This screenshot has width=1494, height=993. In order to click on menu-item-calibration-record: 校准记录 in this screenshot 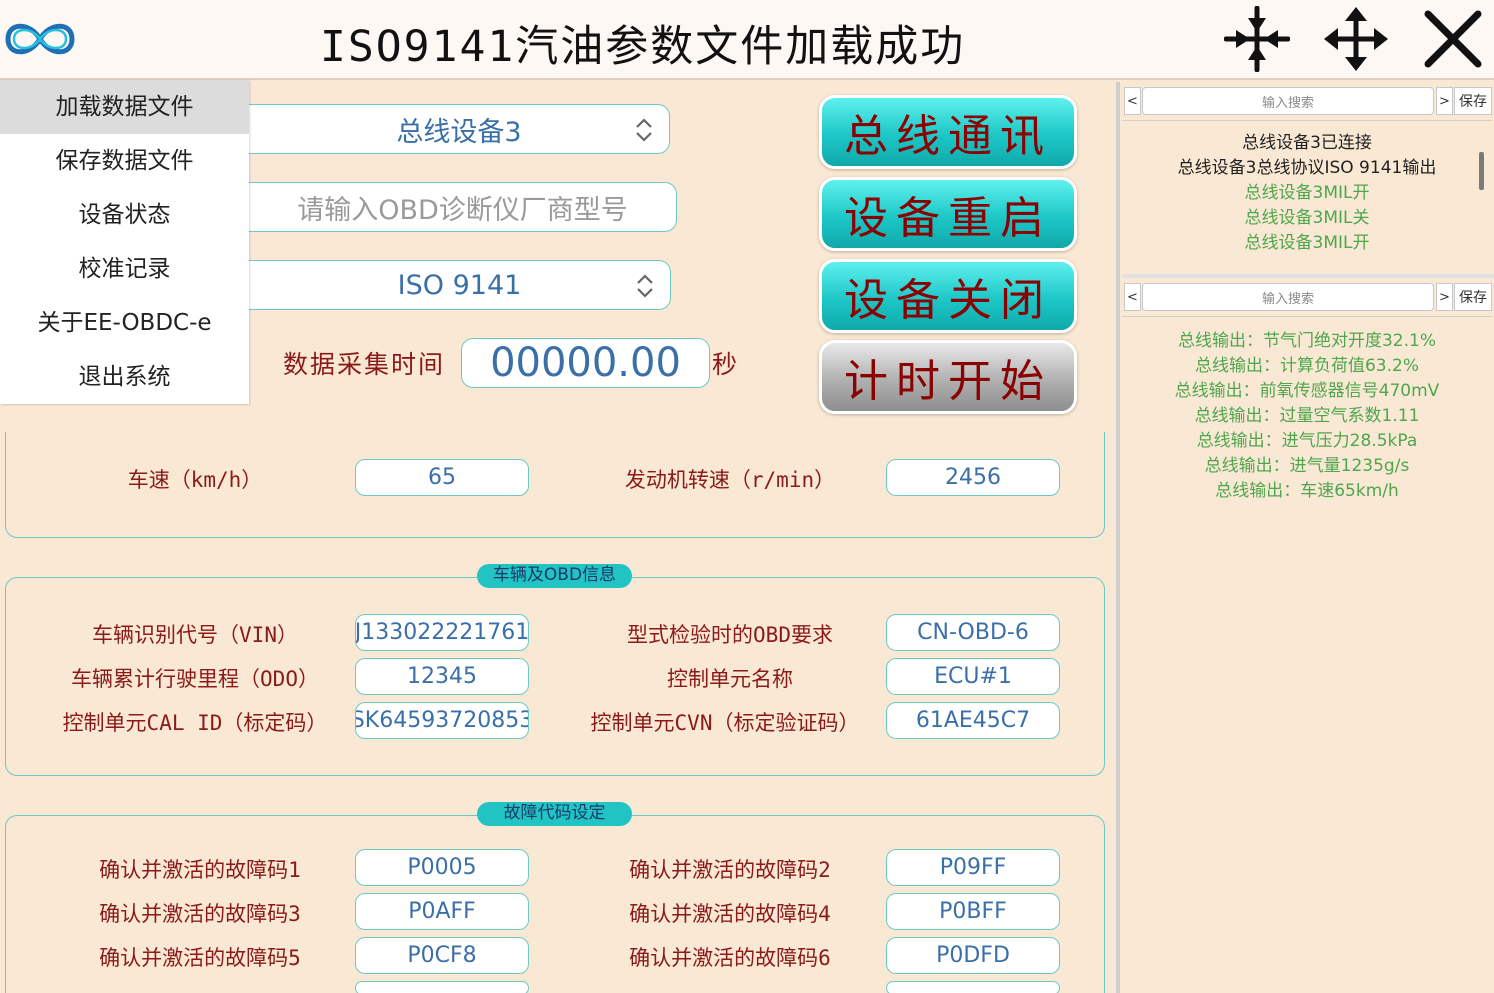, I will do `click(124, 269)`.